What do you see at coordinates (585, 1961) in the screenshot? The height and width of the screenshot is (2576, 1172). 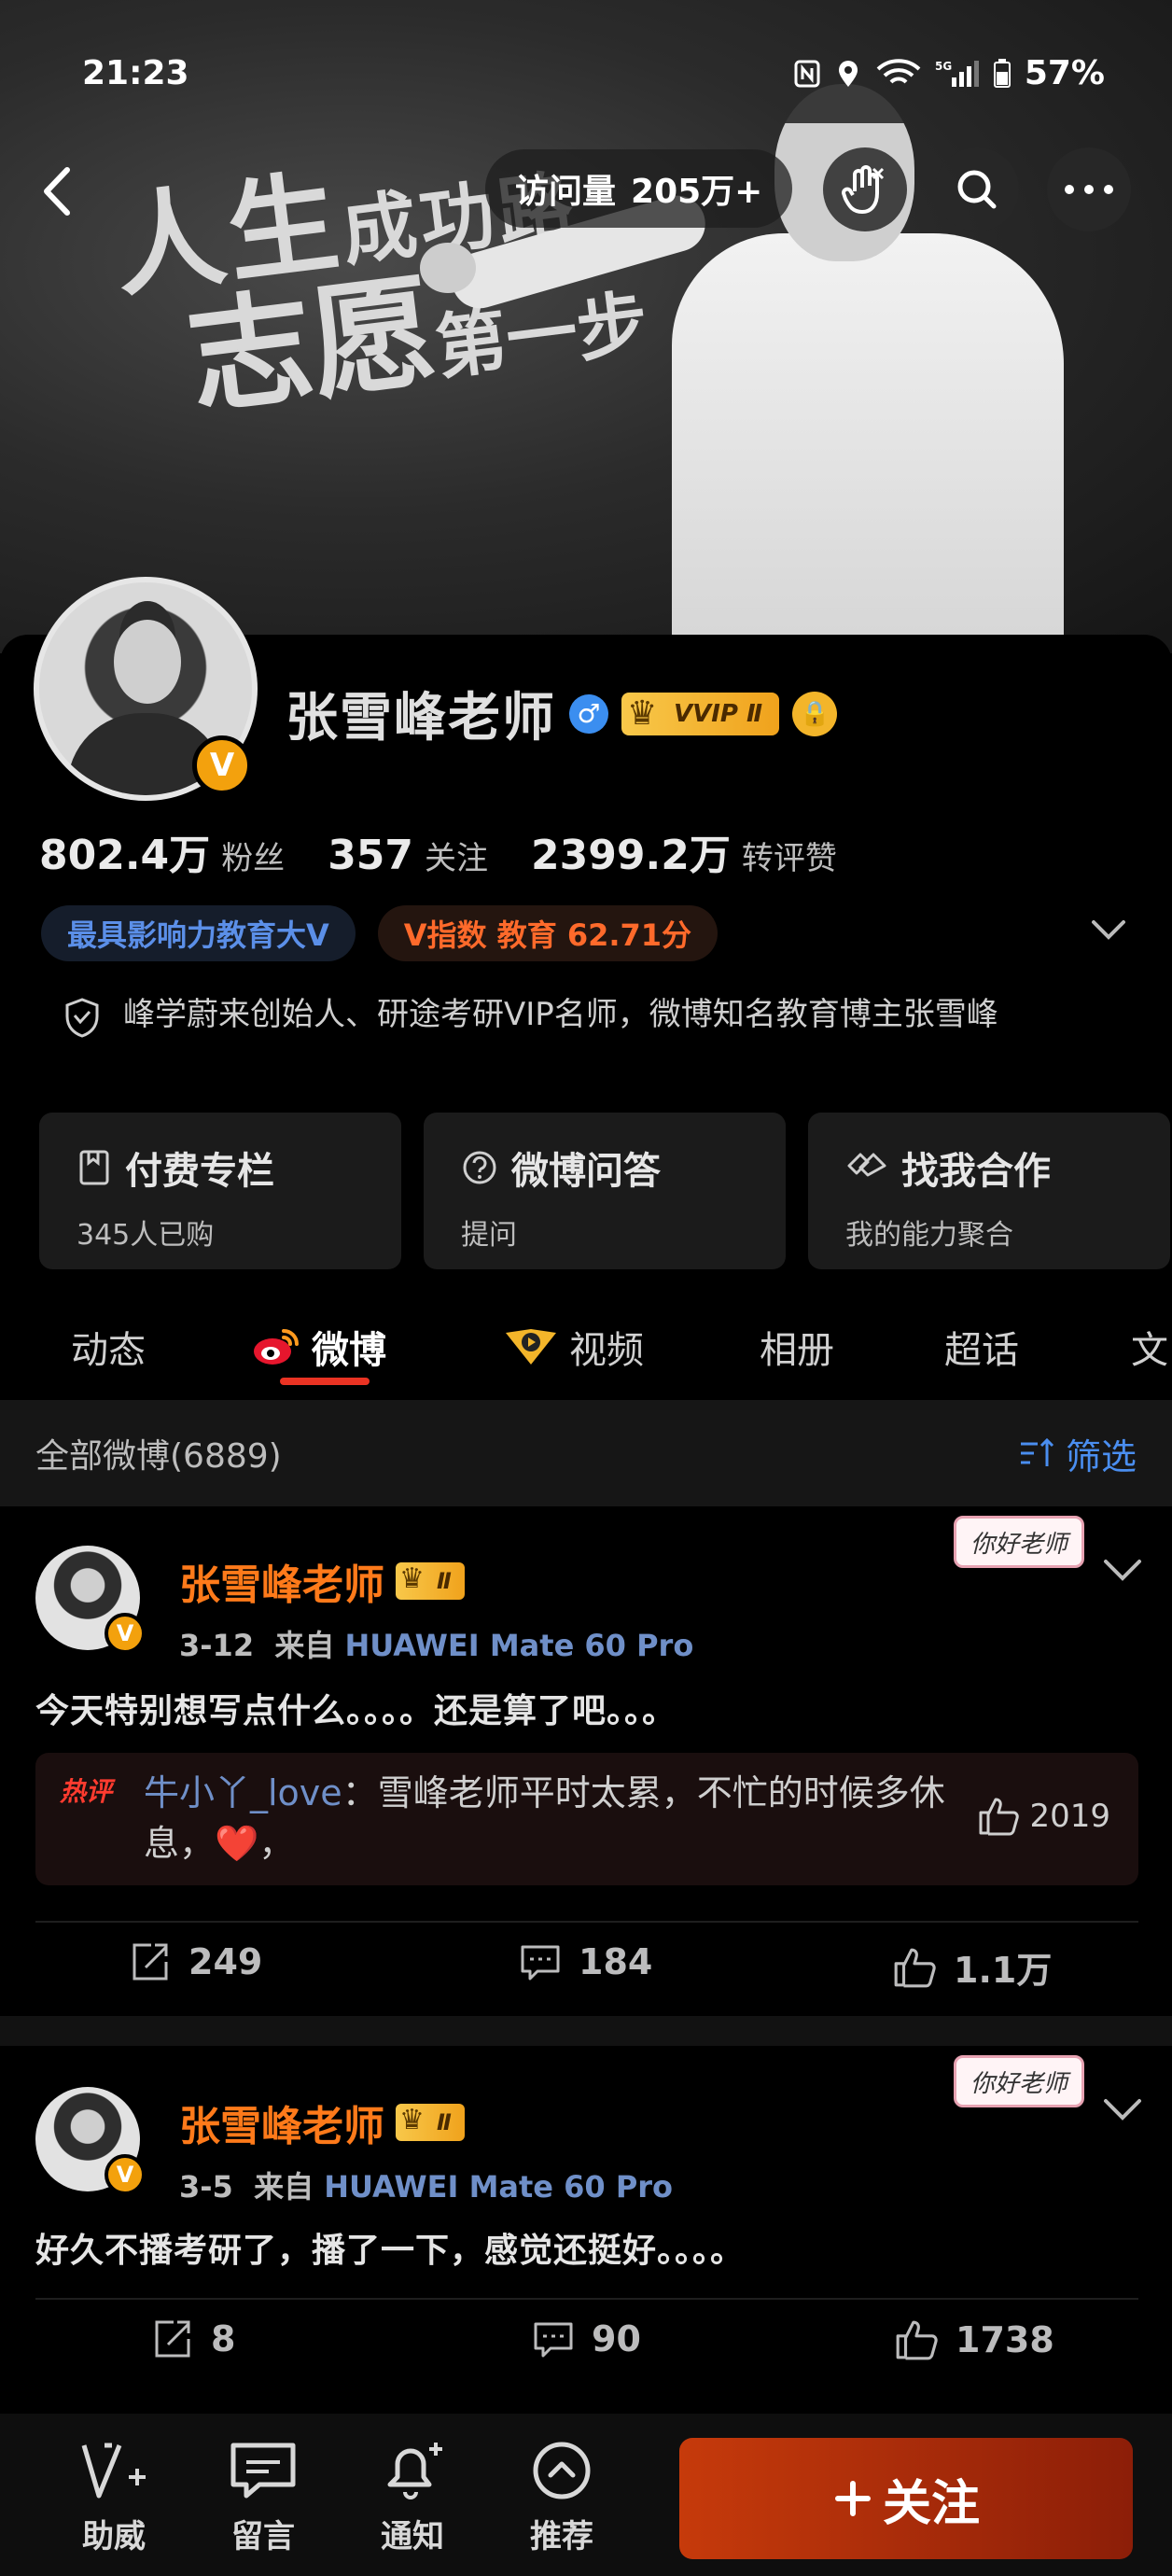 I see `comment-button: 184` at bounding box center [585, 1961].